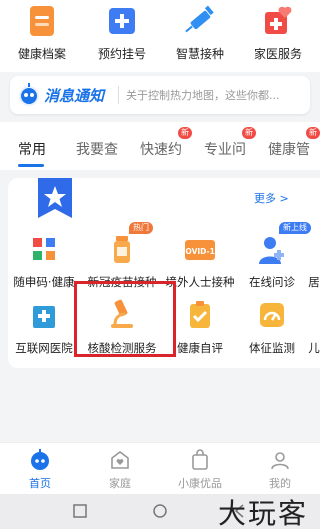 Image resolution: width=320 pixels, height=529 pixels. Describe the element at coordinates (271, 198) in the screenshot. I see `more-link: 更多 >` at that location.